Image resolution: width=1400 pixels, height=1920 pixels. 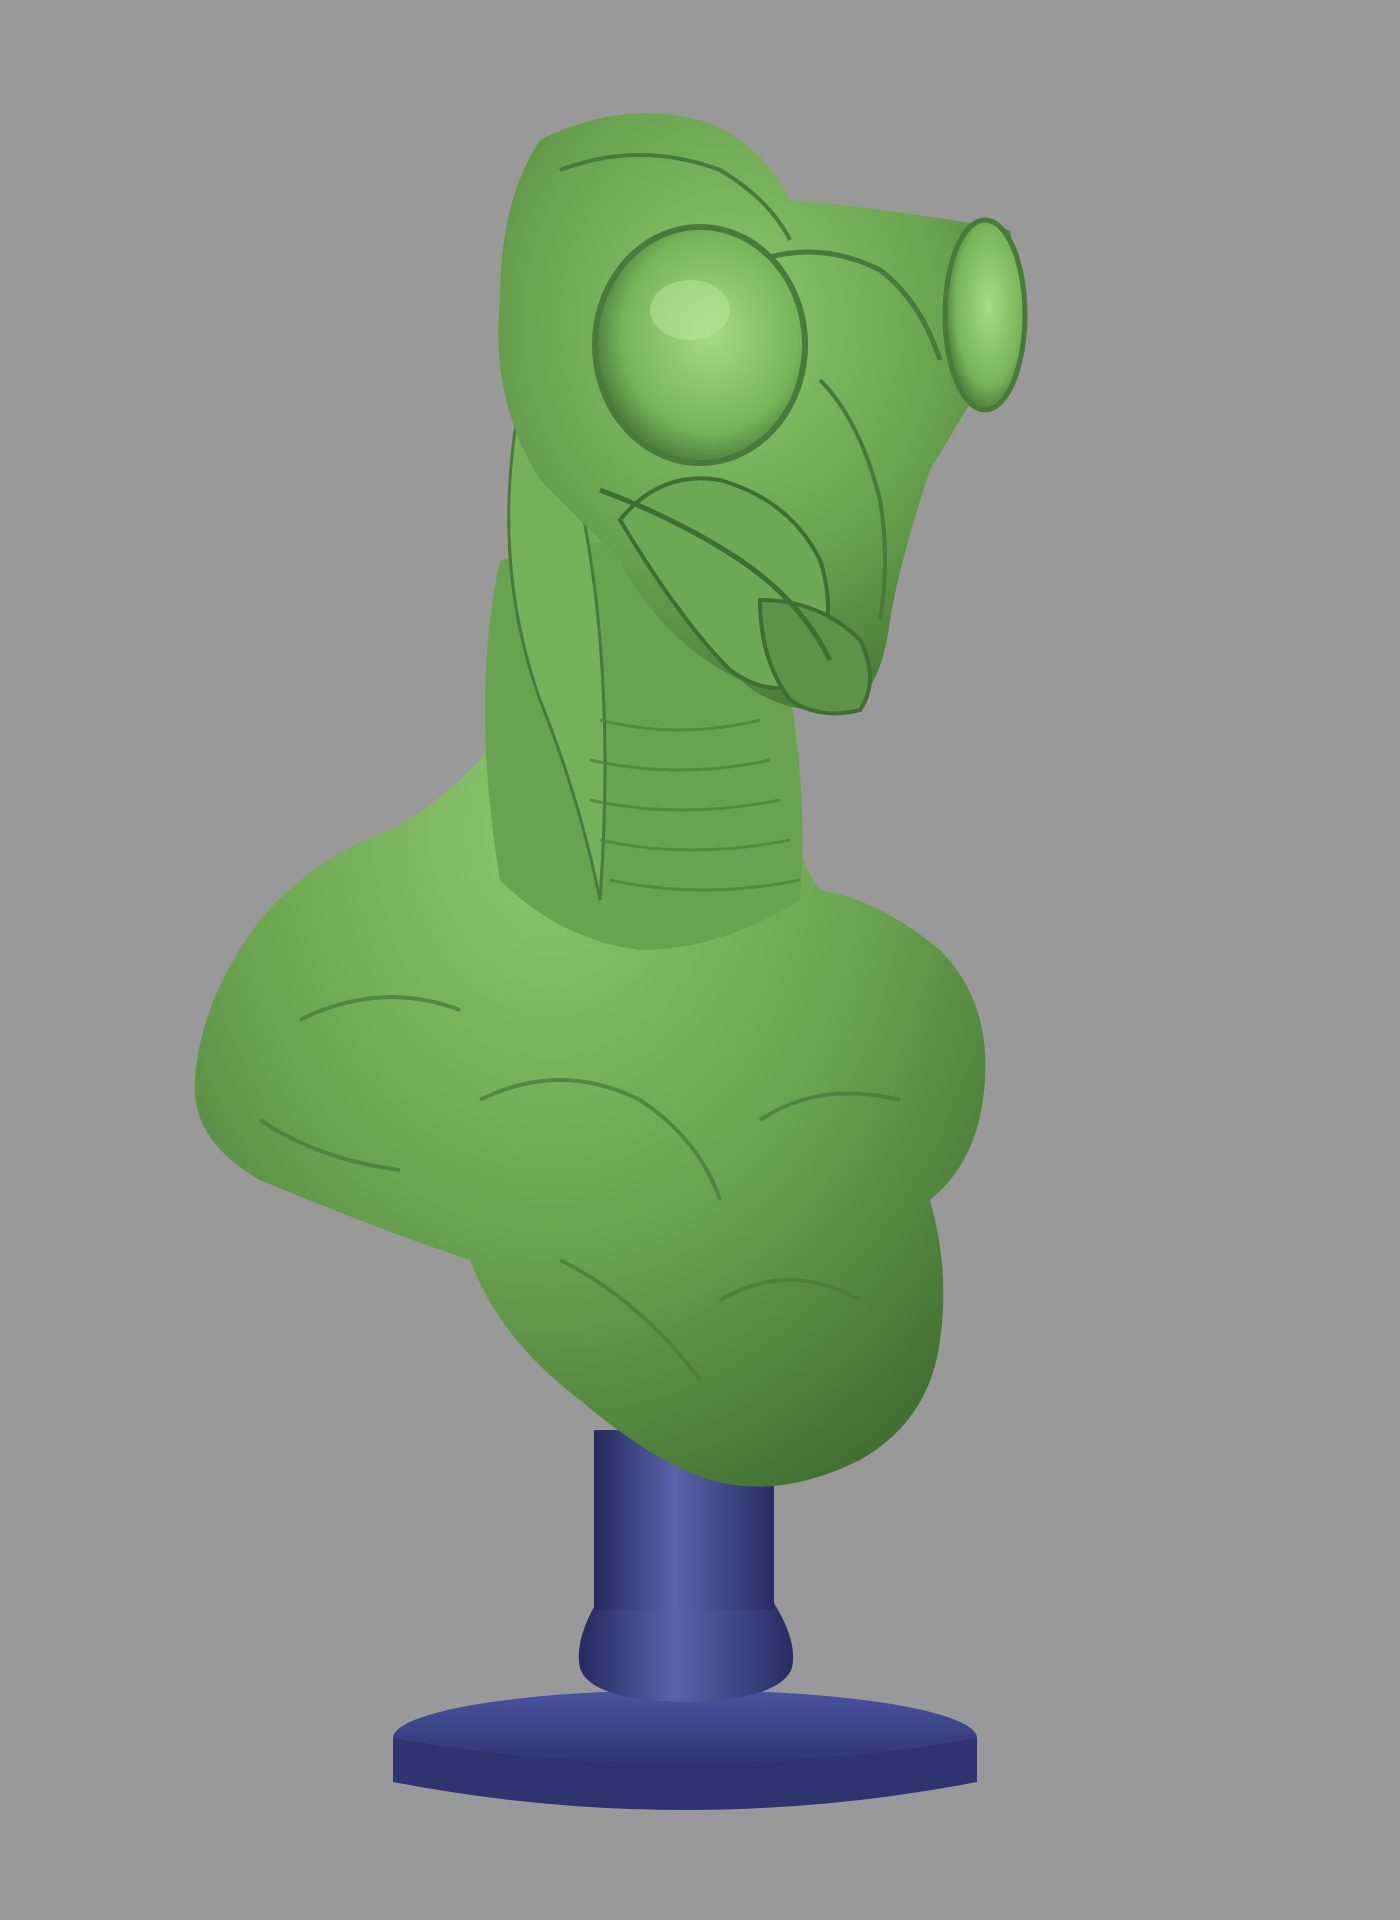 I want to click on stand-neck-knob, so click(x=686, y=1651).